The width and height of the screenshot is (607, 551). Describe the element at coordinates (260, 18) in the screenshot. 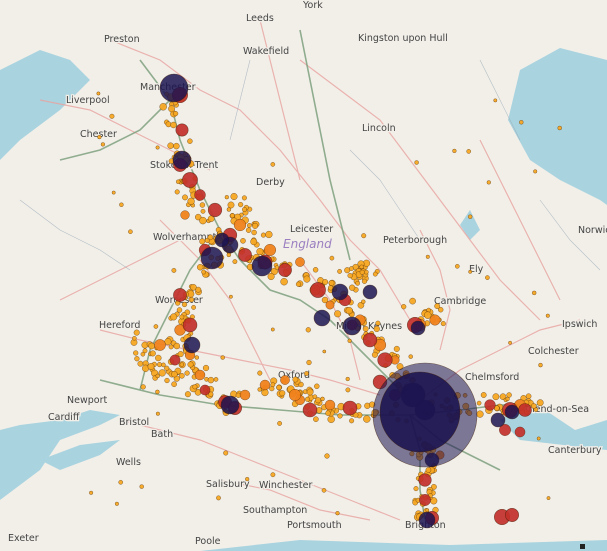

I see `city-label-leeds: Leeds` at that location.